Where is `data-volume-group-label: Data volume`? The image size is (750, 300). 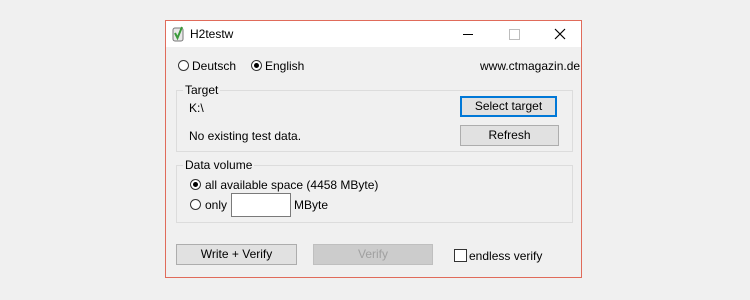 data-volume-group-label: Data volume is located at coordinates (219, 165).